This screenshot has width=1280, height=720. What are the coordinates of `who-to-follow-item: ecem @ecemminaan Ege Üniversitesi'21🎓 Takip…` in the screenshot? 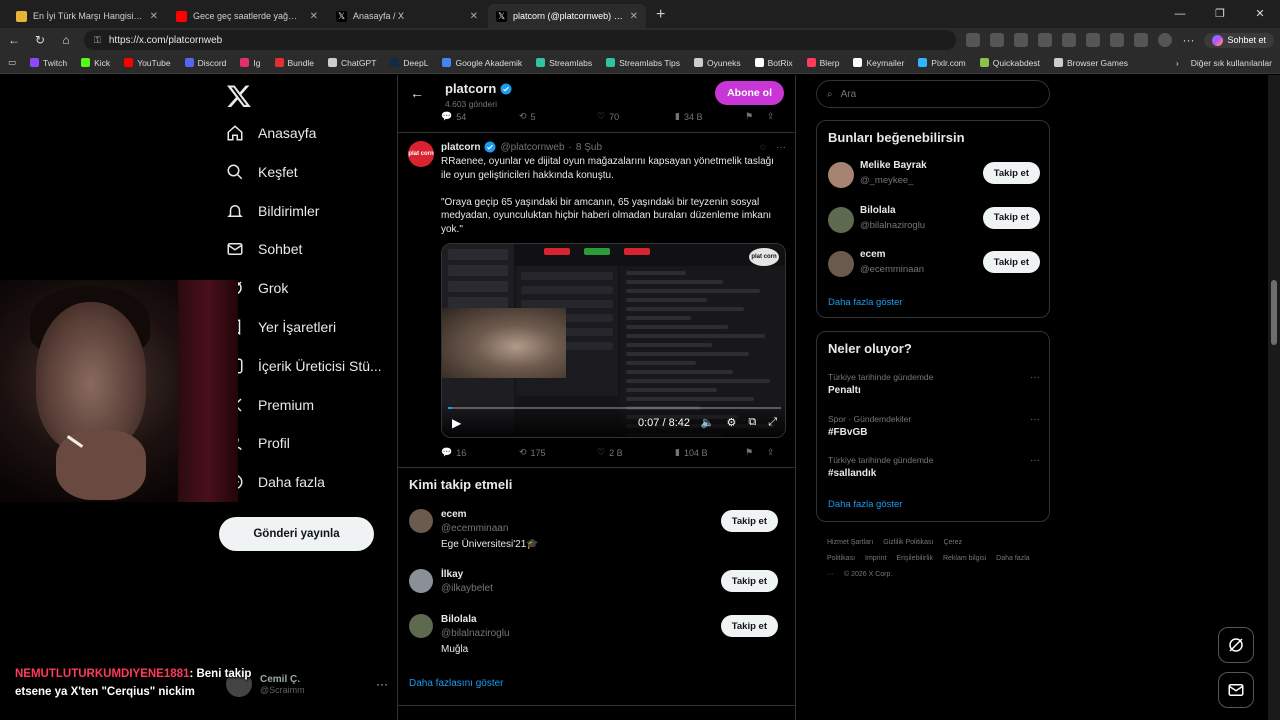 It's located at (599, 532).